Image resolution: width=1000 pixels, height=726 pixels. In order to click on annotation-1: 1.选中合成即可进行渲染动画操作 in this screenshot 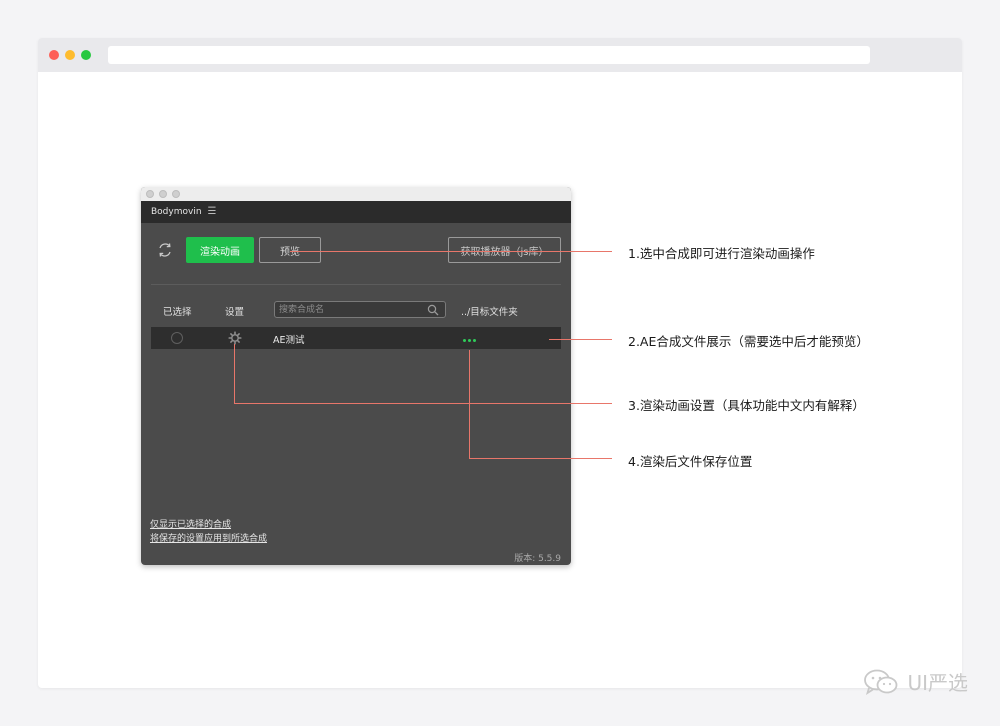, I will do `click(721, 253)`.